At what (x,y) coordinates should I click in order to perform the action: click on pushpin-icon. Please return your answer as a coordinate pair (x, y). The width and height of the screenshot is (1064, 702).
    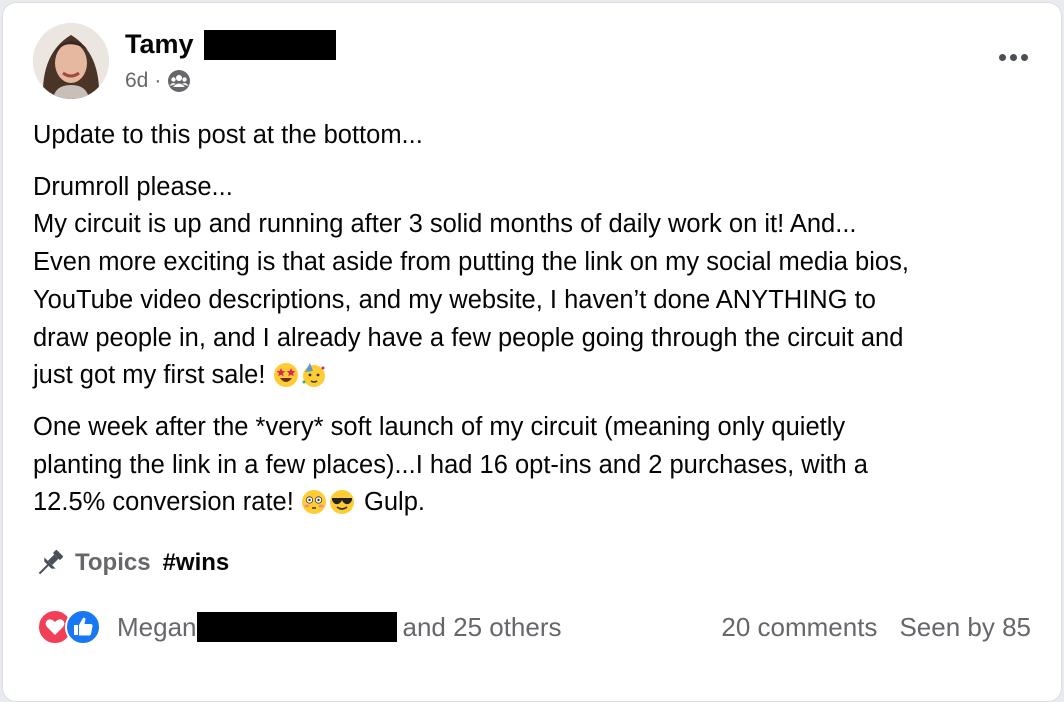
    Looking at the image, I should click on (51, 562).